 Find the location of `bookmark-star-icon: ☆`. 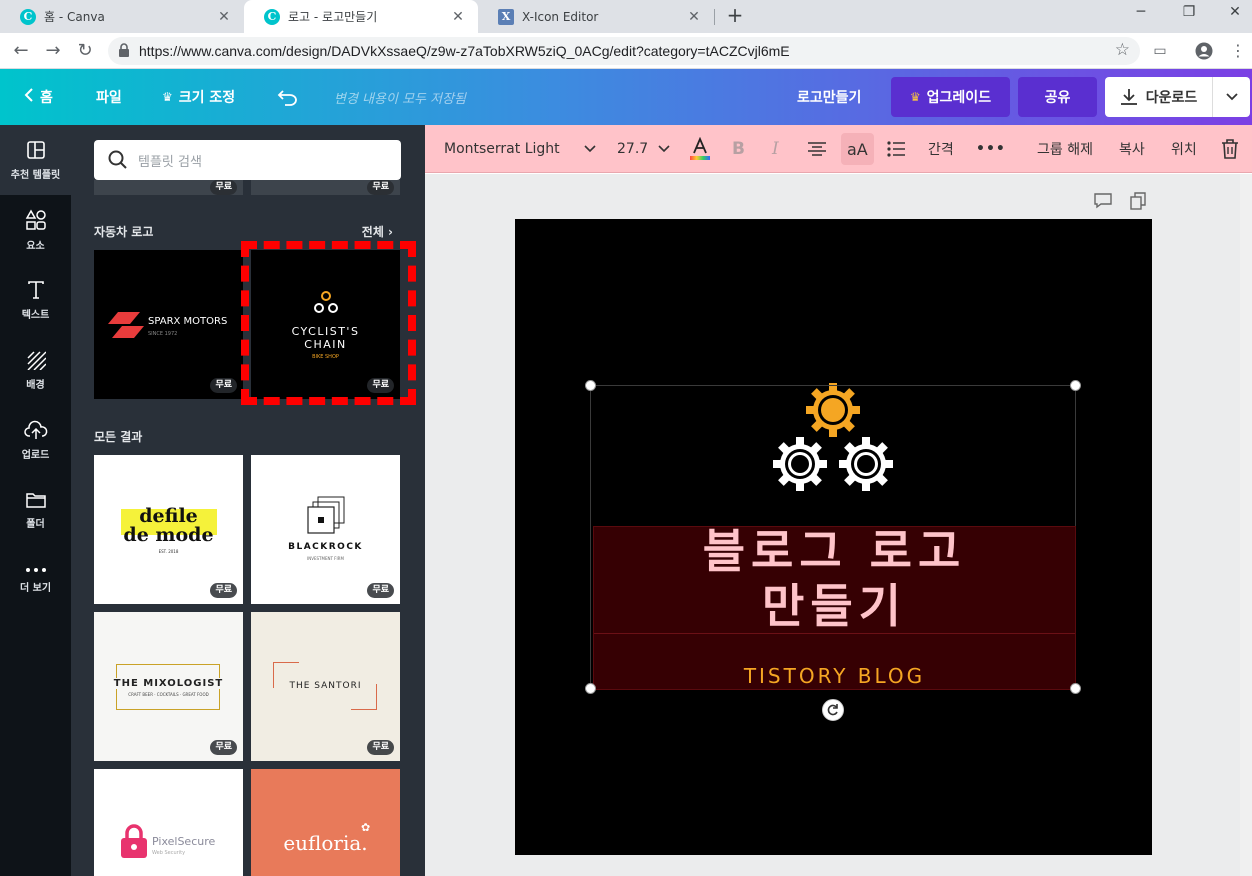

bookmark-star-icon: ☆ is located at coordinates (1122, 50).